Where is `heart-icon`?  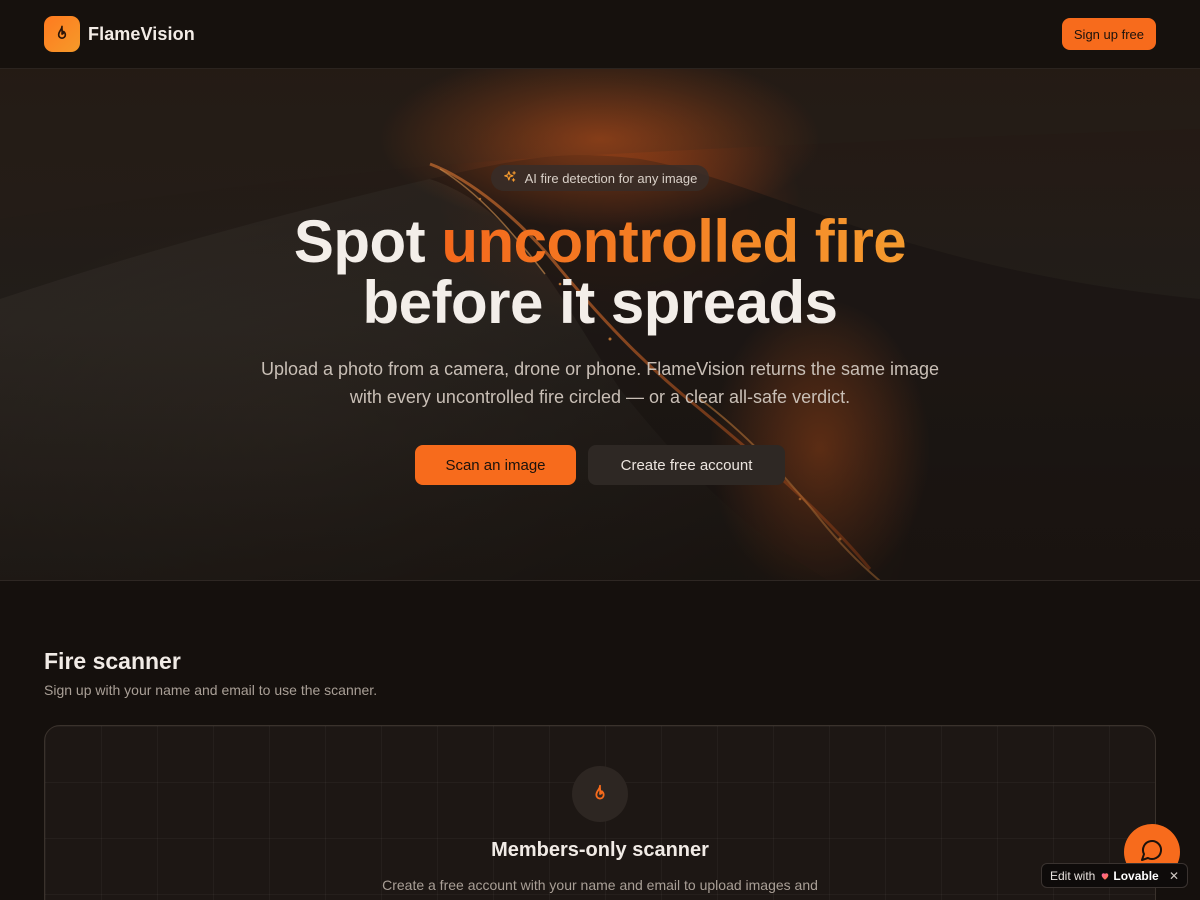 heart-icon is located at coordinates (1105, 876).